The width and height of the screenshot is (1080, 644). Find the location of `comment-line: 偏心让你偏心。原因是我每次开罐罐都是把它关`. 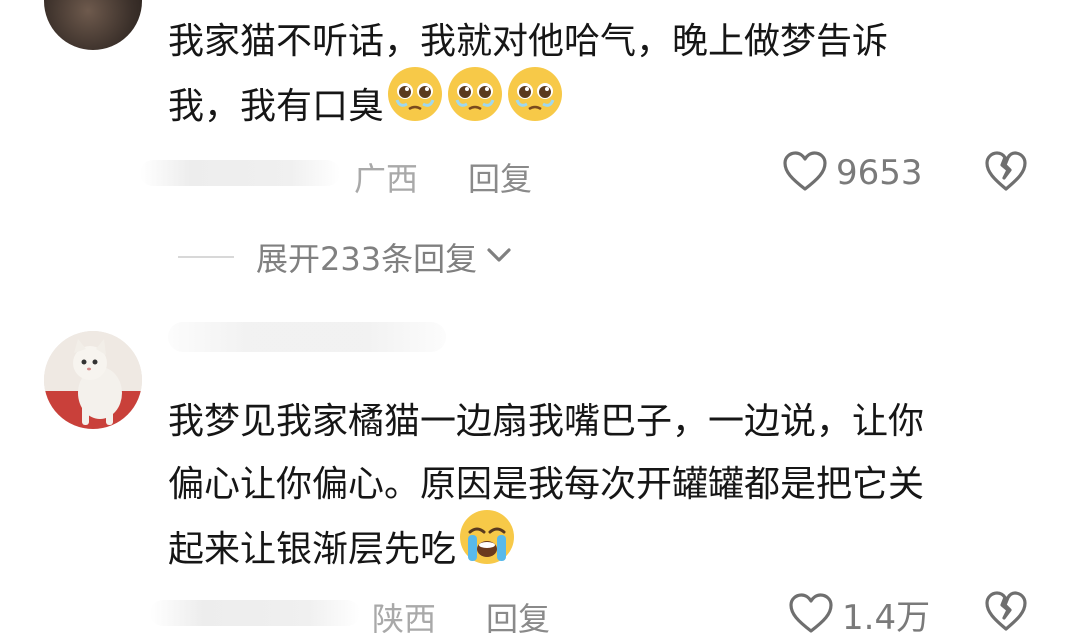

comment-line: 偏心让你偏心。原因是我每次开罐罐都是把它关 is located at coordinates (546, 484).